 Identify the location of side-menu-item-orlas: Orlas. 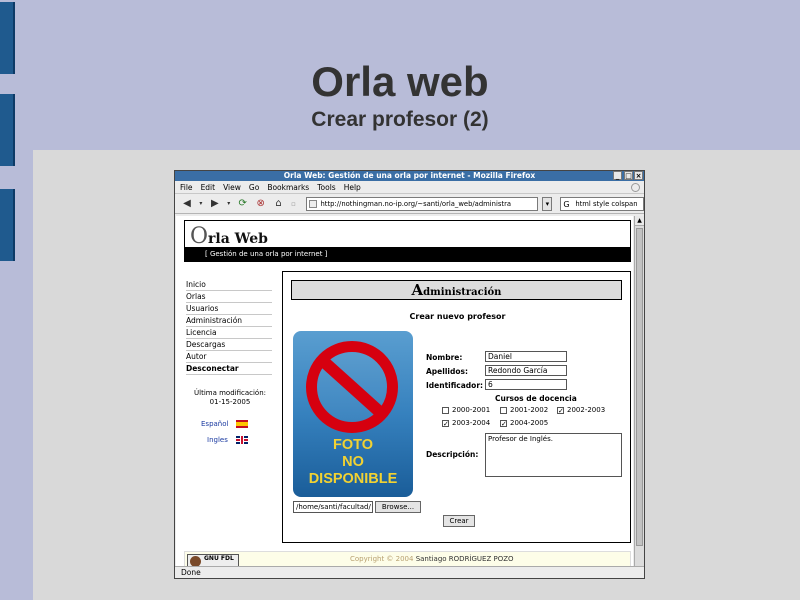
(229, 297).